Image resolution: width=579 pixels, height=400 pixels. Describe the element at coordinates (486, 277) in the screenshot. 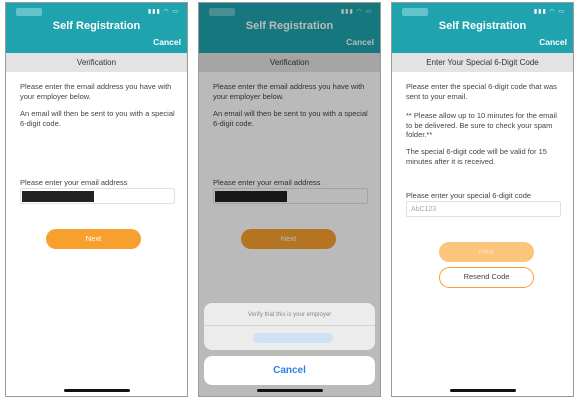

I see `resend-code-button: Resend Code` at that location.